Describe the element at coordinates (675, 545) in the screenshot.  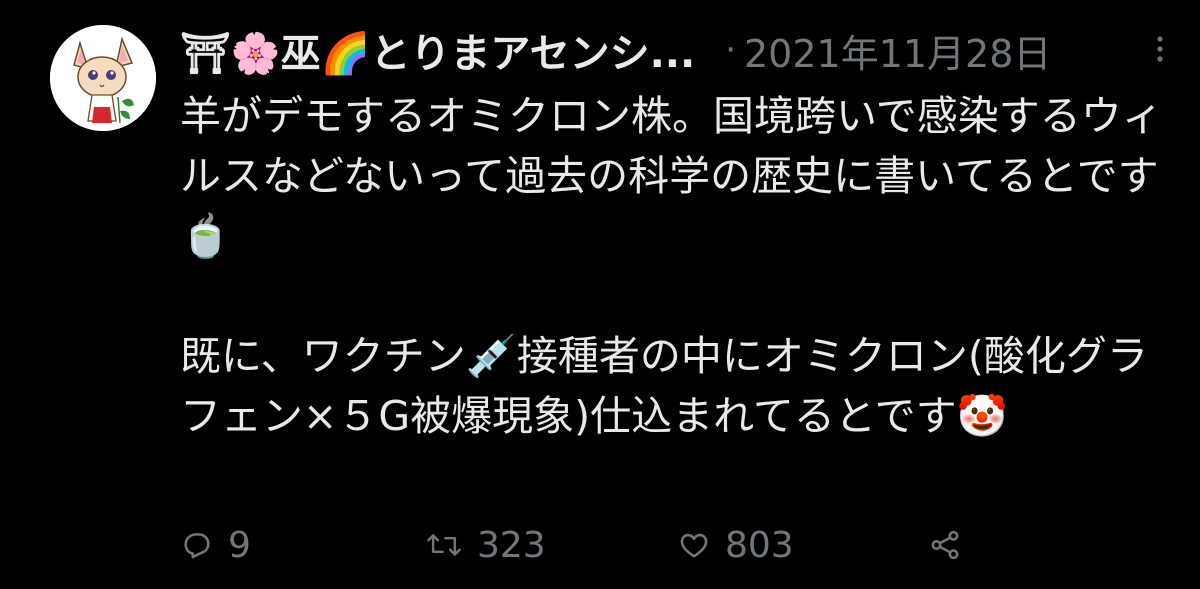
I see `action-bar: 9 323 803` at that location.